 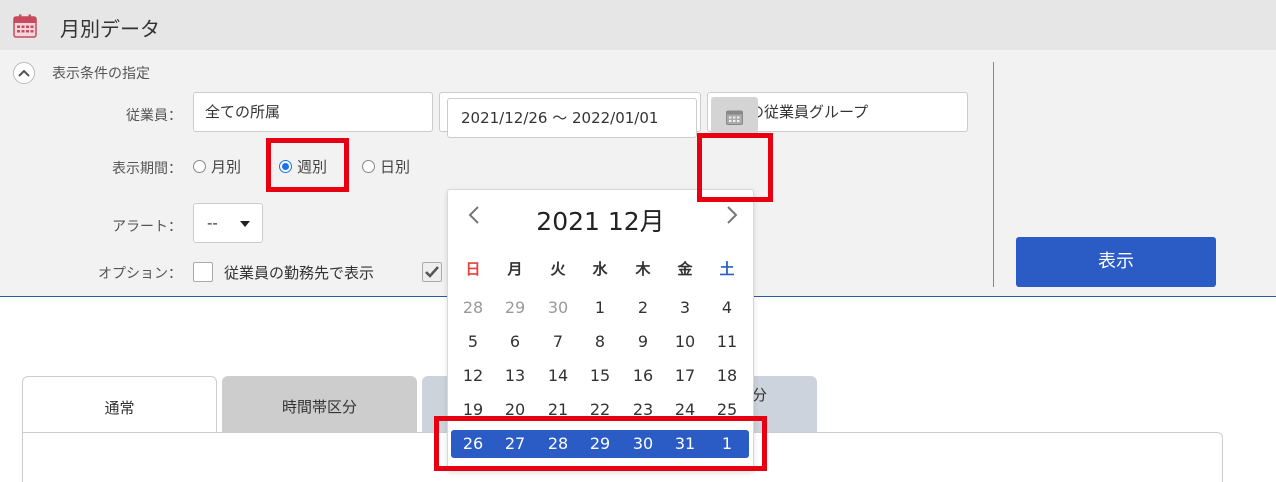 I want to click on calendar-day: 9, so click(x=643, y=341).